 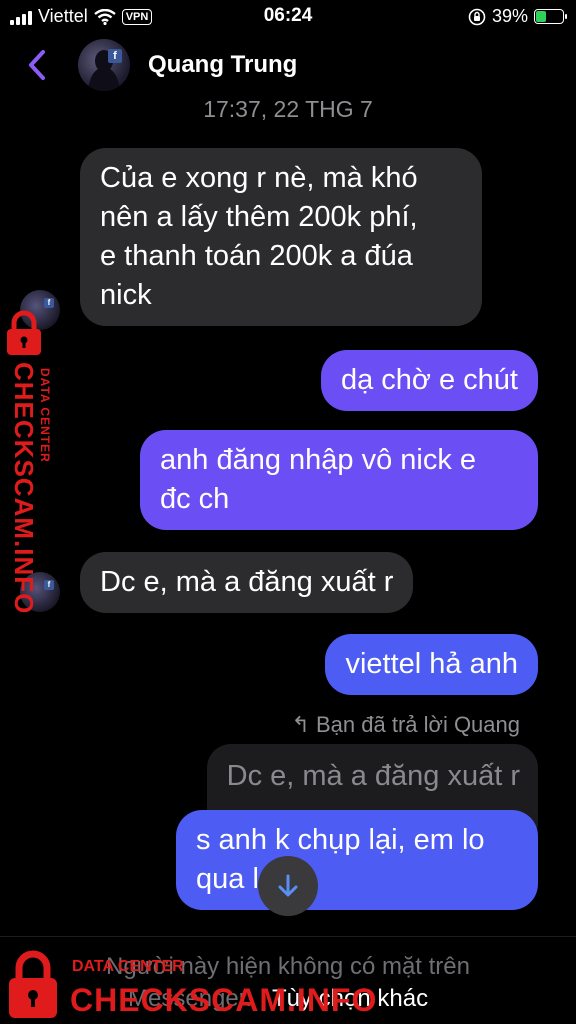 I want to click on message-line: qua l, so click(x=227, y=879).